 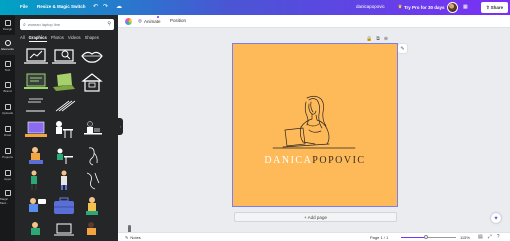 What do you see at coordinates (369, 39) in the screenshot?
I see `lock-icon: 🔒` at bounding box center [369, 39].